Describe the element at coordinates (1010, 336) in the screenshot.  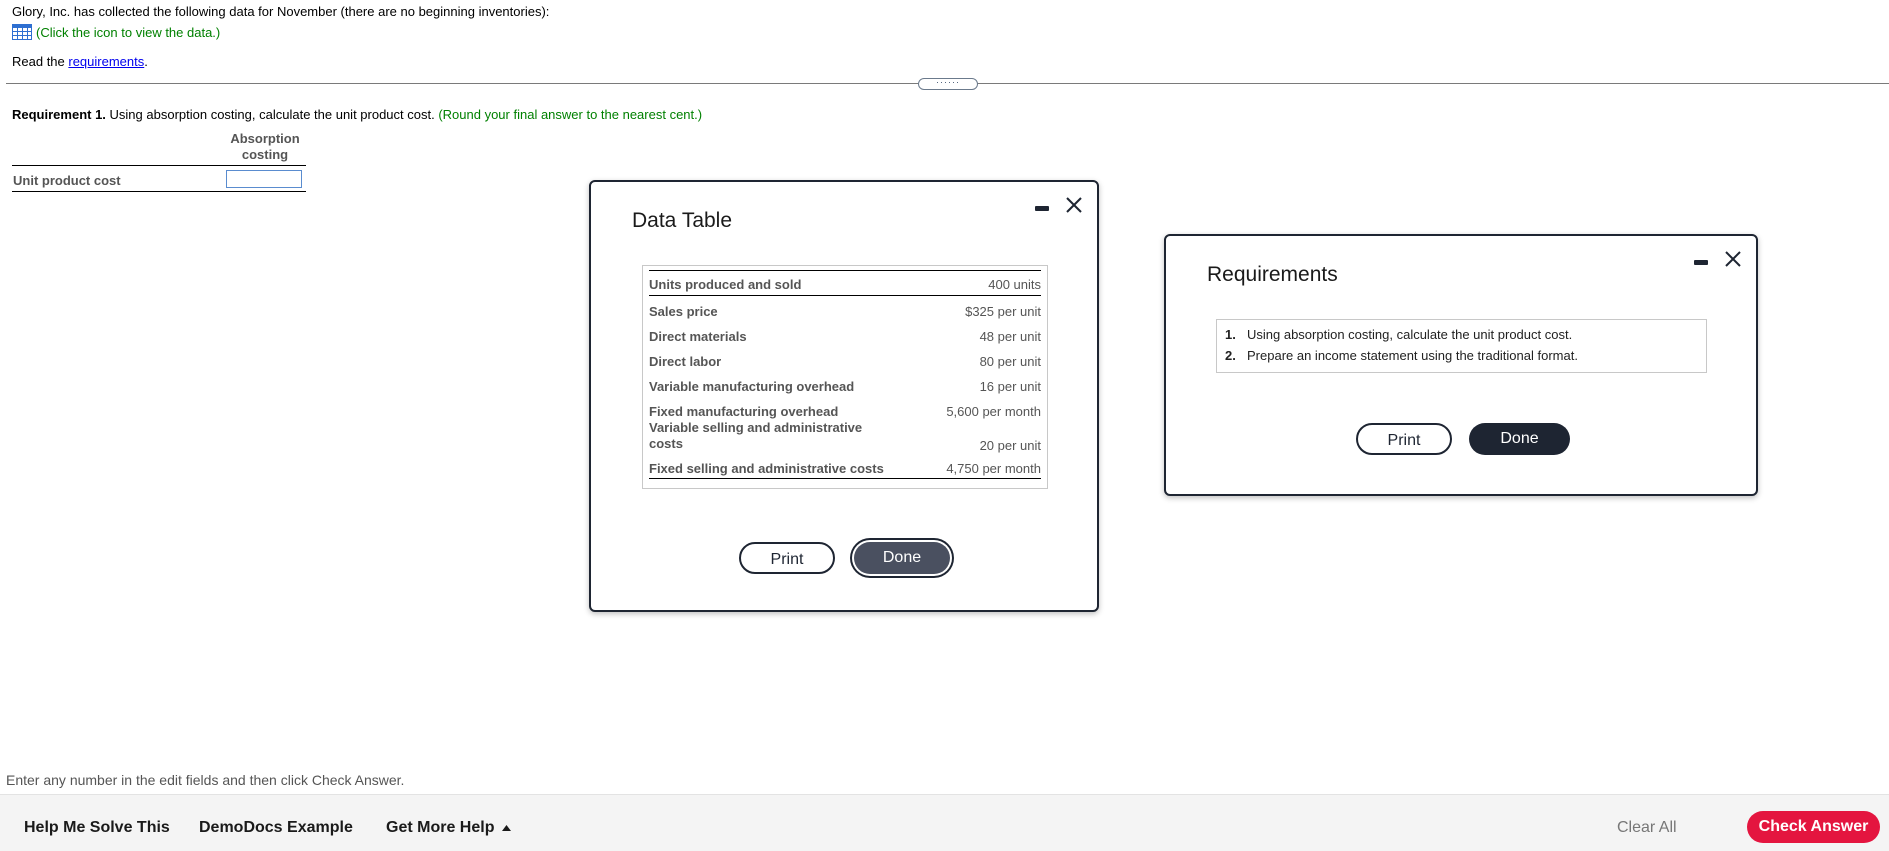
I see `row-value: 48 per unit` at that location.